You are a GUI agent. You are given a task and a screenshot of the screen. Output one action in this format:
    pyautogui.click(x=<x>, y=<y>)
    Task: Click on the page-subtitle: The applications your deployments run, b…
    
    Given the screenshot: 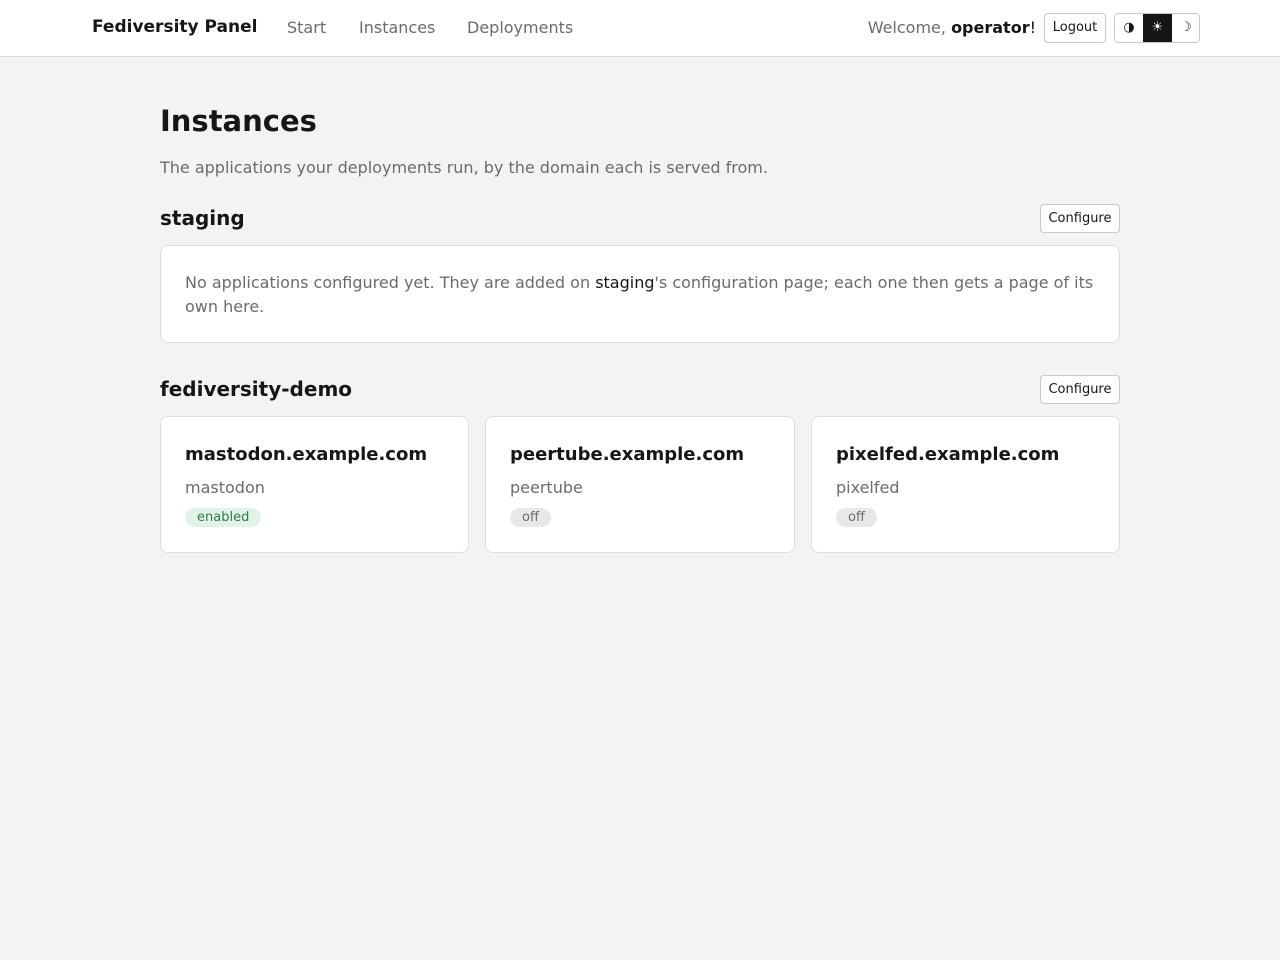 What is the action you would take?
    pyautogui.click(x=464, y=167)
    